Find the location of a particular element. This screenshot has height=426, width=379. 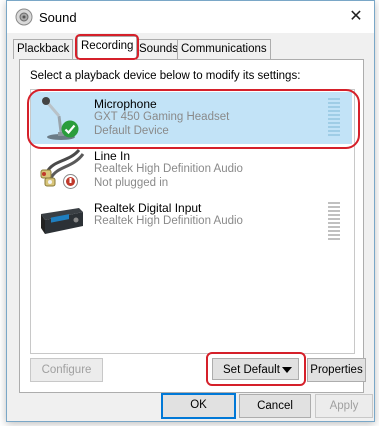

tab-sounds: Sounds is located at coordinates (159, 49).